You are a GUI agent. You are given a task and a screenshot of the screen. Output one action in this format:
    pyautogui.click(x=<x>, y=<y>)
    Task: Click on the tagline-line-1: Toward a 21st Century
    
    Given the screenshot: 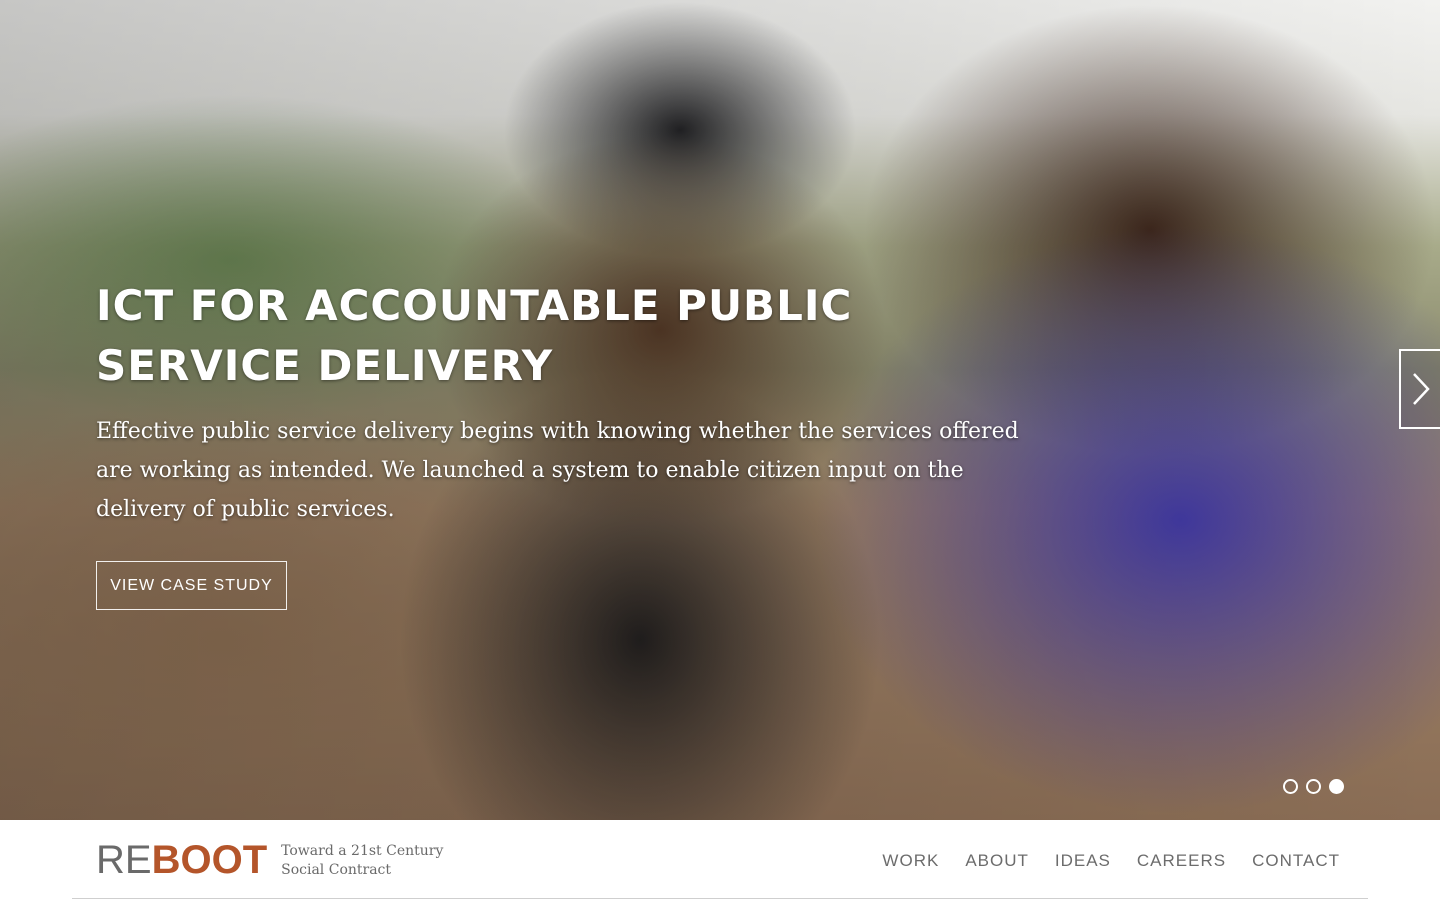 What is the action you would take?
    pyautogui.click(x=362, y=851)
    